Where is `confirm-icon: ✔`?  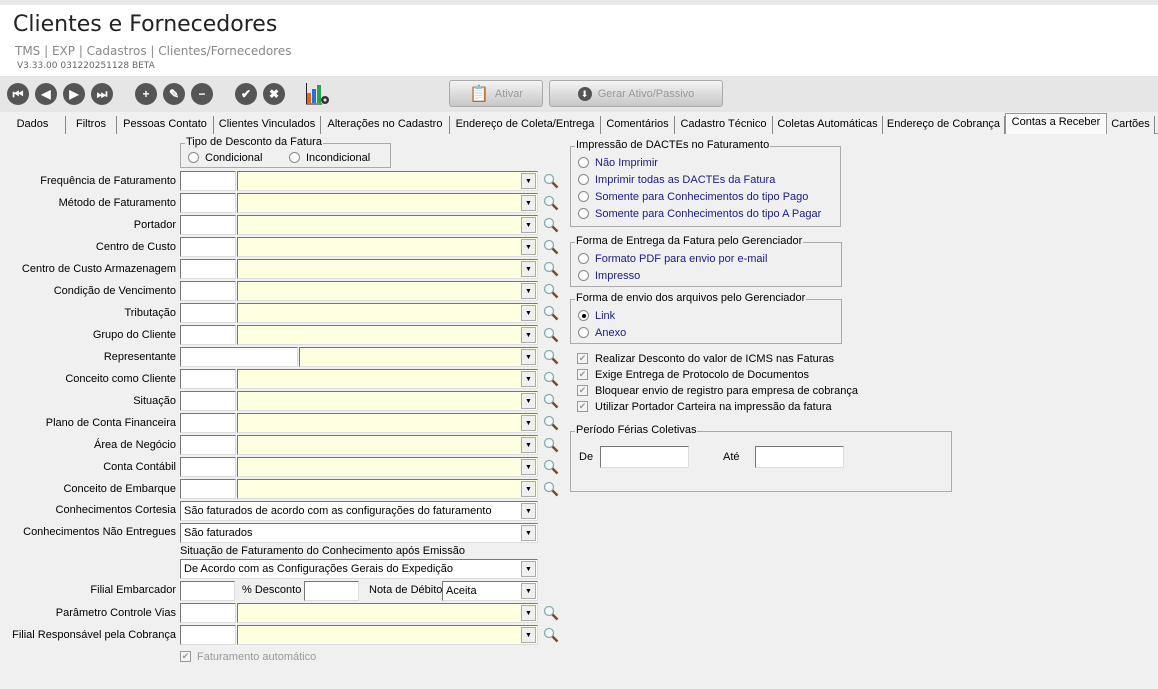
confirm-icon: ✔ is located at coordinates (246, 94).